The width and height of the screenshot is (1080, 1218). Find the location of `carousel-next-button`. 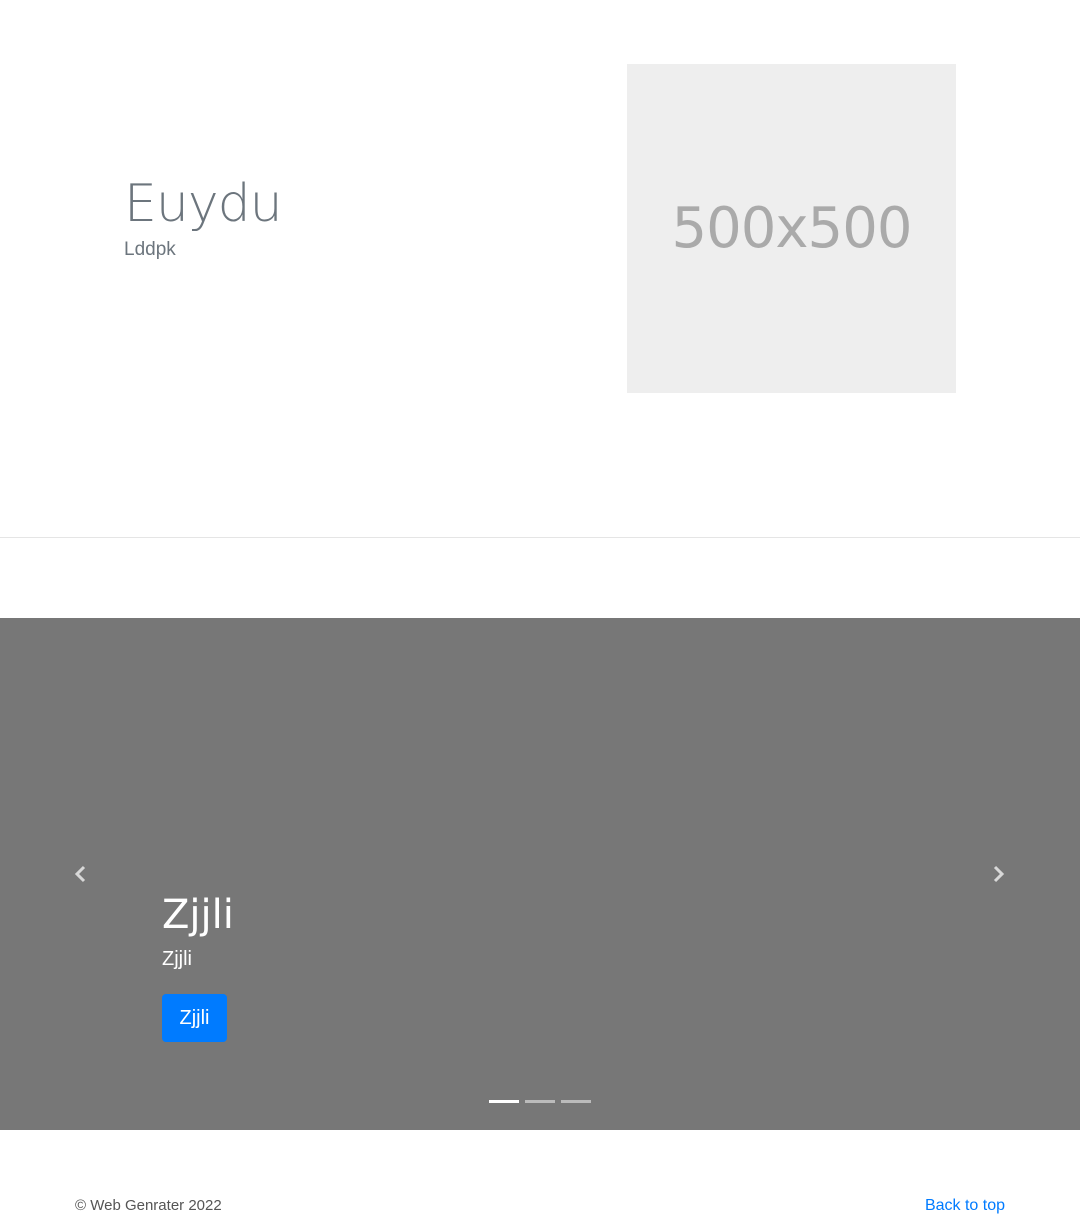

carousel-next-button is located at coordinates (998, 874).